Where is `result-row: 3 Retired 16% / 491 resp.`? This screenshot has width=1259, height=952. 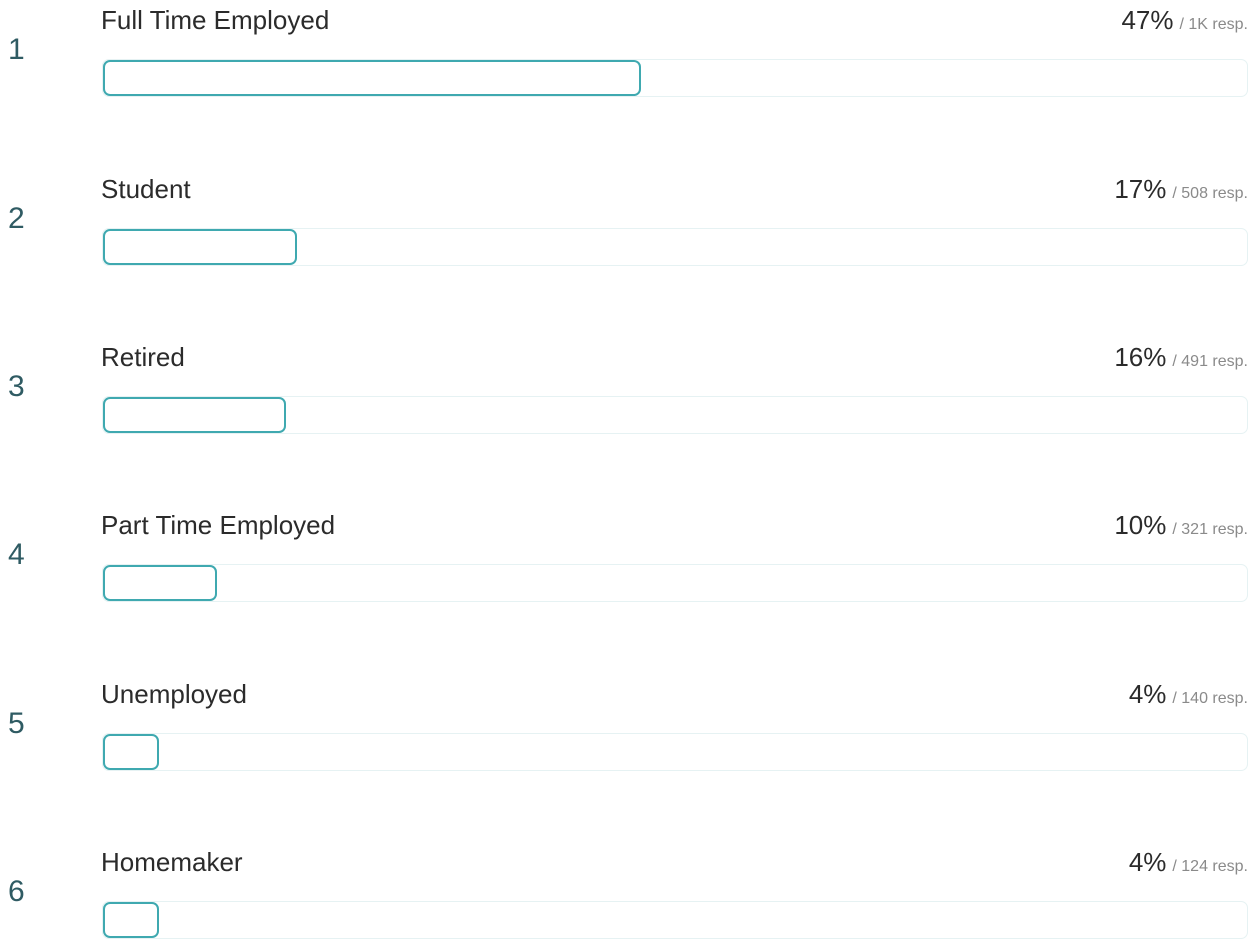 result-row: 3 Retired 16% / 491 resp. is located at coordinates (629, 392).